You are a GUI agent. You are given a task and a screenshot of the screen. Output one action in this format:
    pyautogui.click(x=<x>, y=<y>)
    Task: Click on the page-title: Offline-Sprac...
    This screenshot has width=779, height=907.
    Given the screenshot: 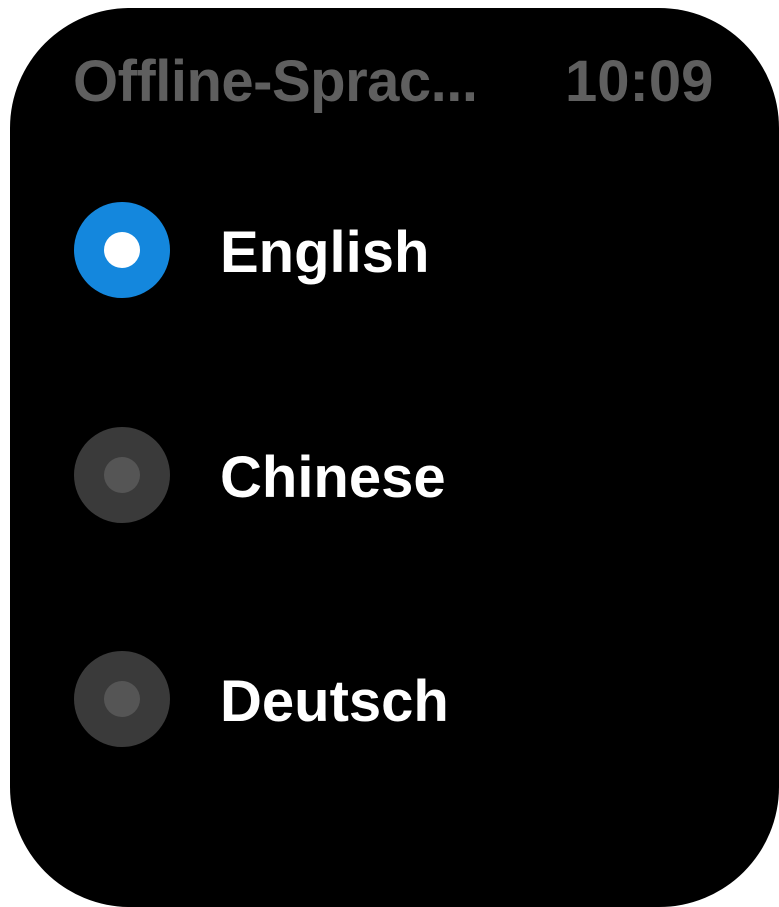 What is the action you would take?
    pyautogui.click(x=275, y=81)
    